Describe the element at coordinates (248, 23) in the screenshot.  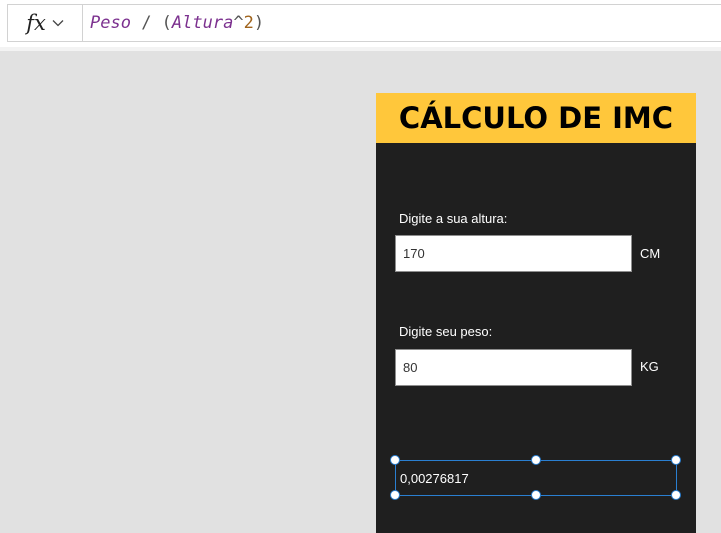
I see `formula-token: 2` at that location.